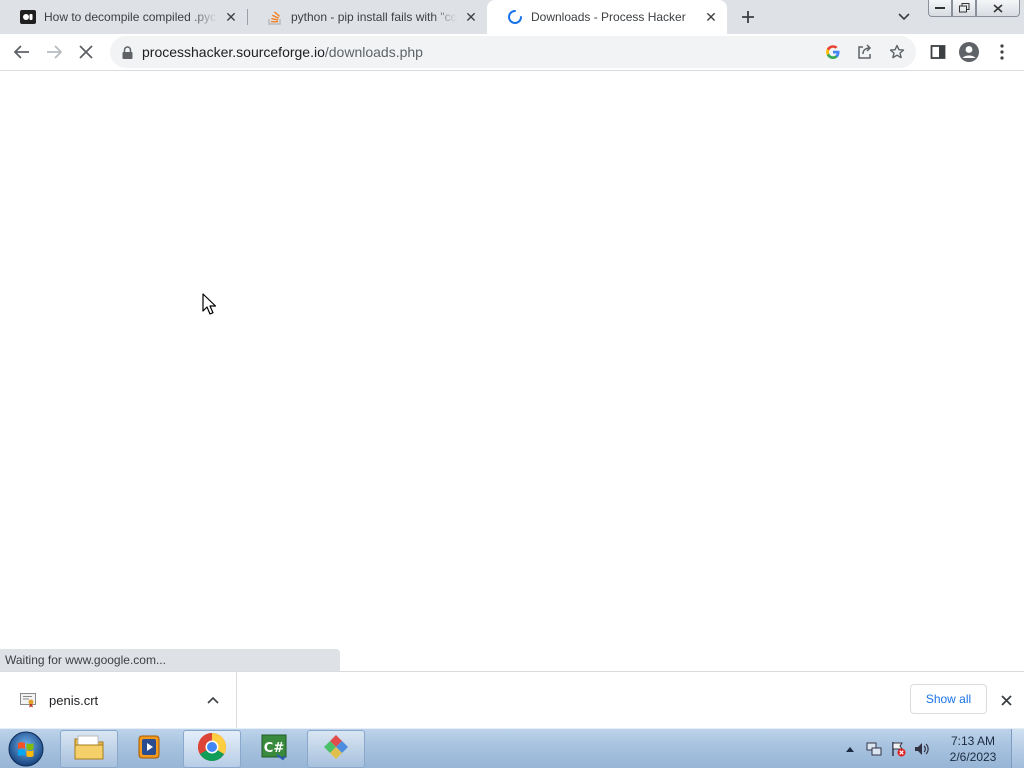 This screenshot has width=1024, height=768. Describe the element at coordinates (969, 52) in the screenshot. I see `profile-avatar-icon` at that location.